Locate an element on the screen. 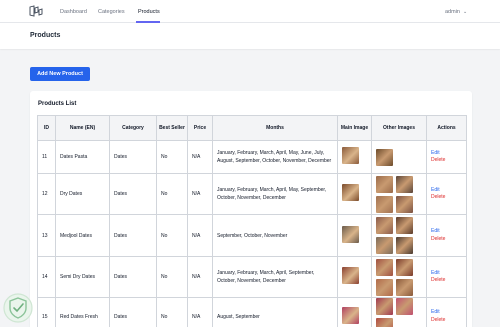  row-months: September, October, November is located at coordinates (275, 235).